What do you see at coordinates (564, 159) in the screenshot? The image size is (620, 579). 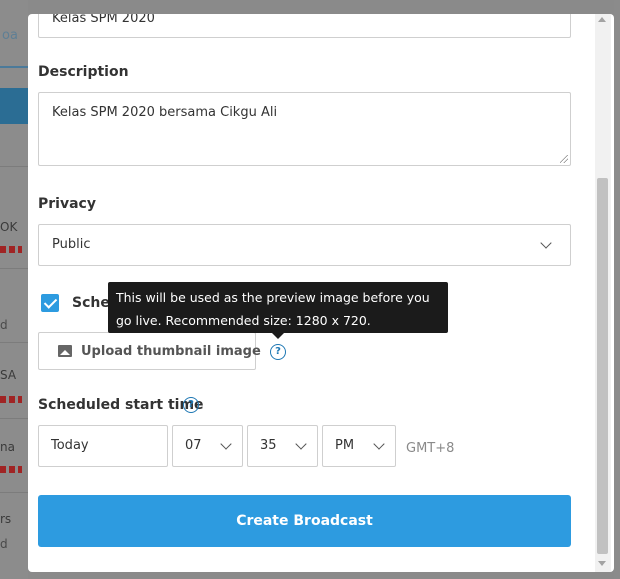 I see `resize-handle-icon` at bounding box center [564, 159].